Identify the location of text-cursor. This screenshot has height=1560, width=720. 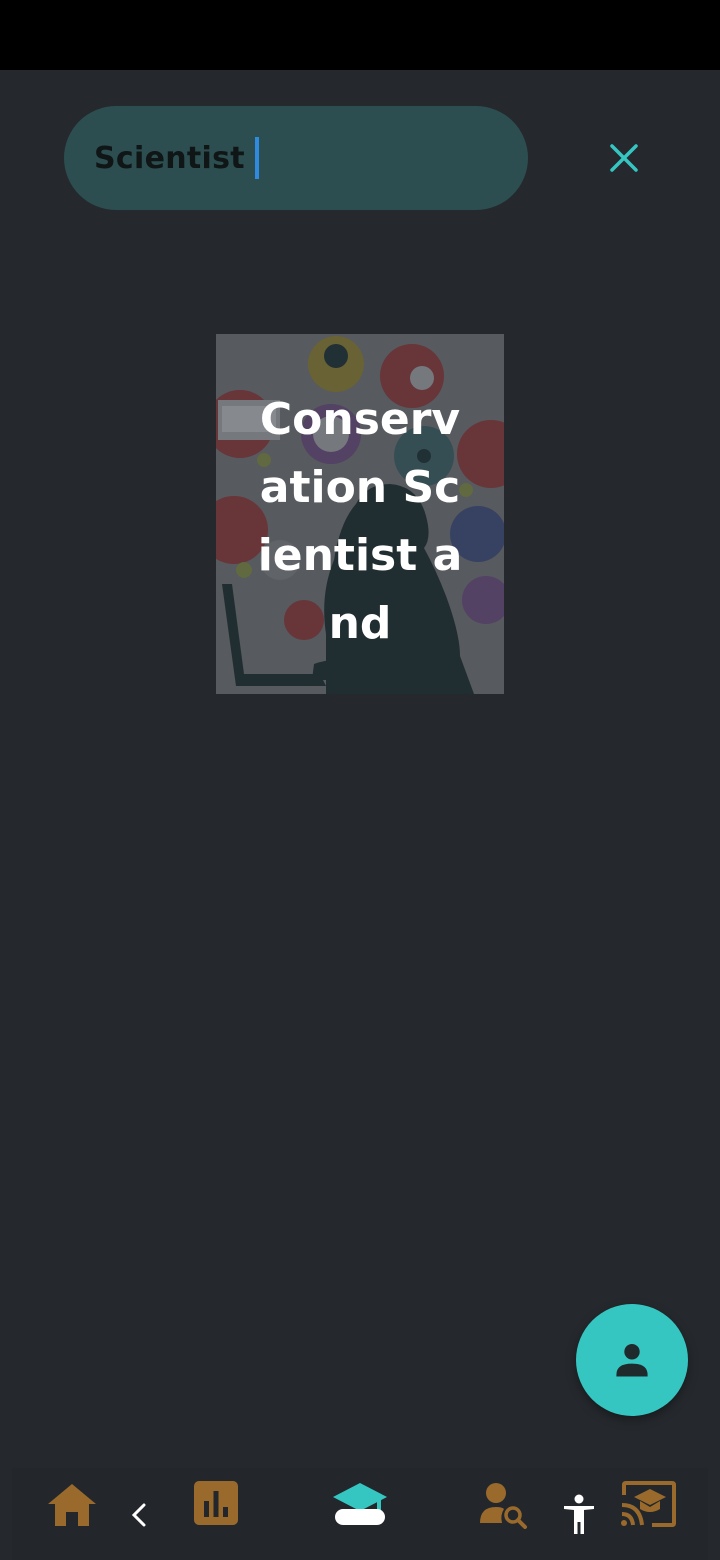
(256, 158).